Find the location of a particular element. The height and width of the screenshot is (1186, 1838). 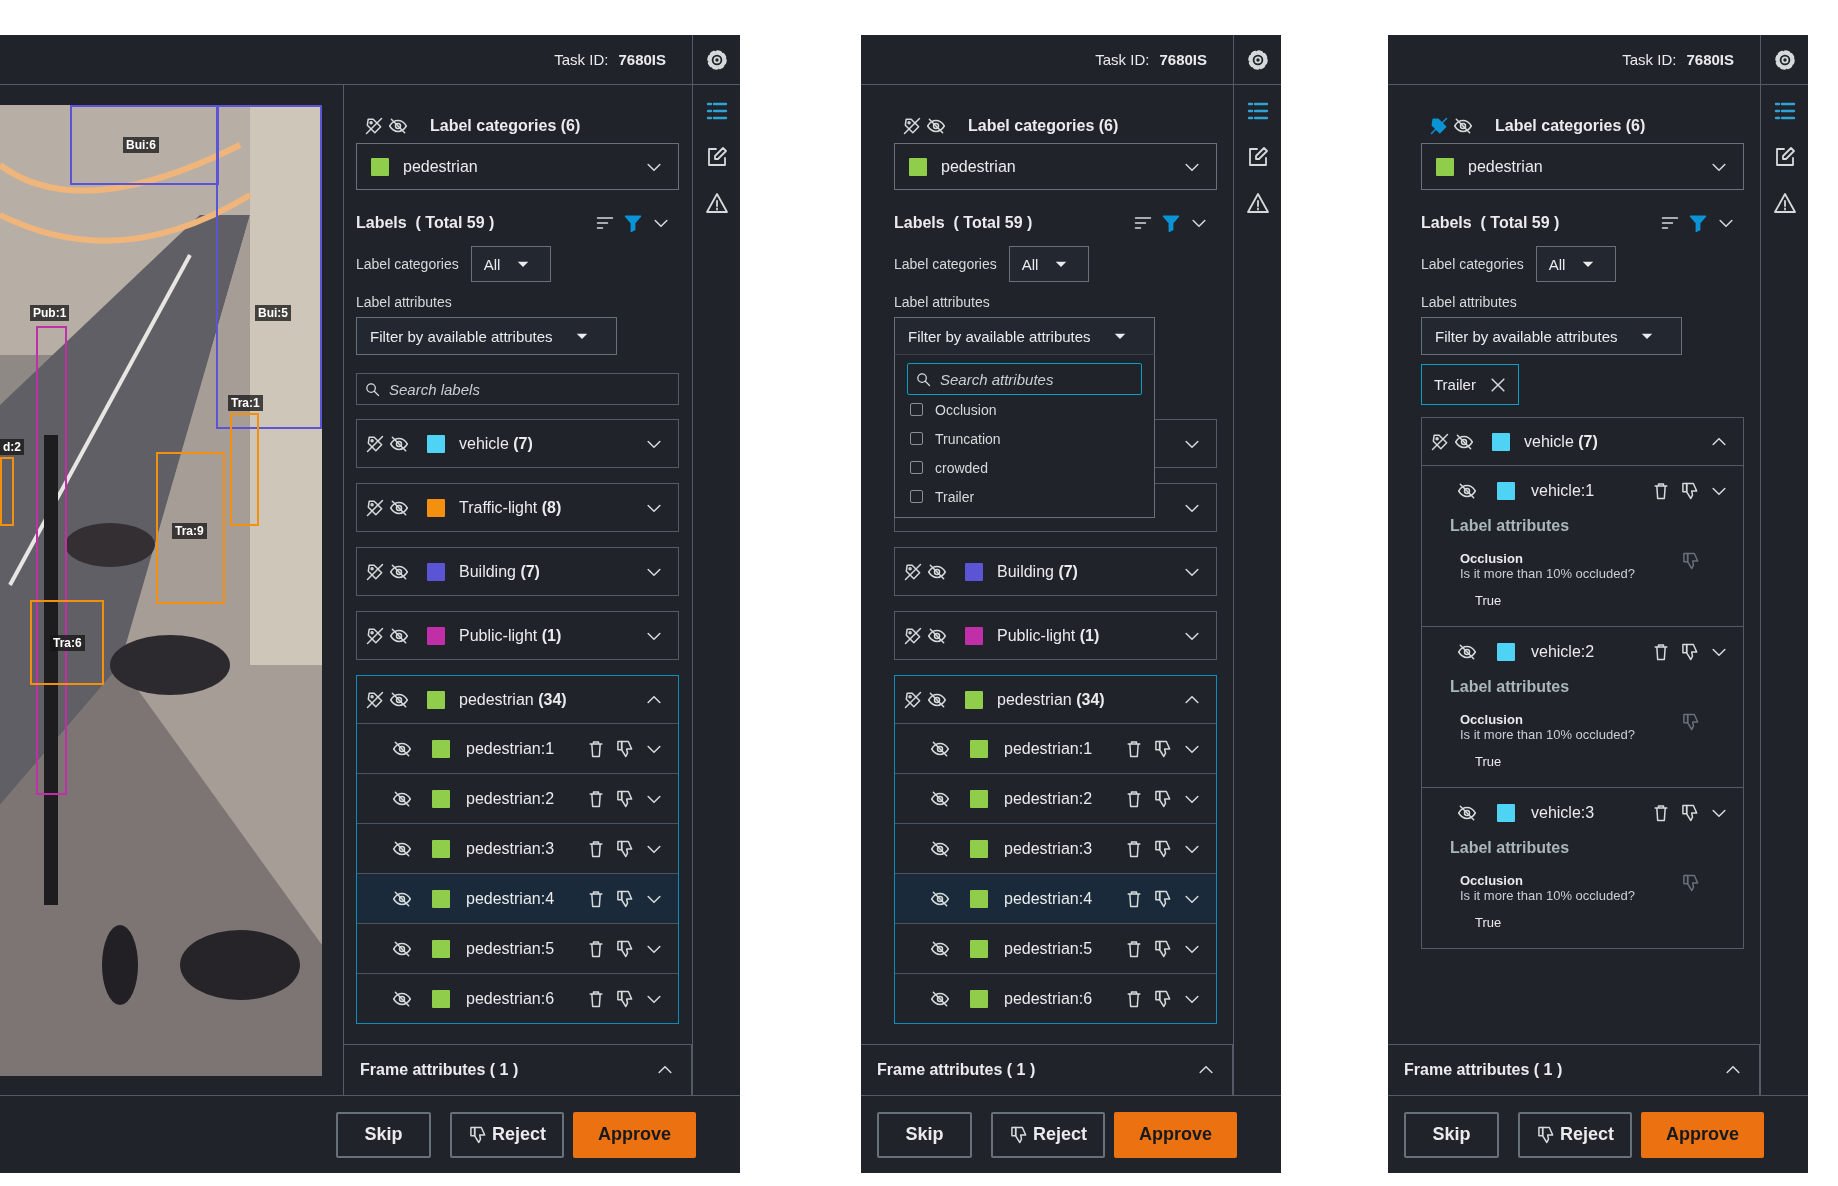

search-field: Search labels is located at coordinates (517, 389).